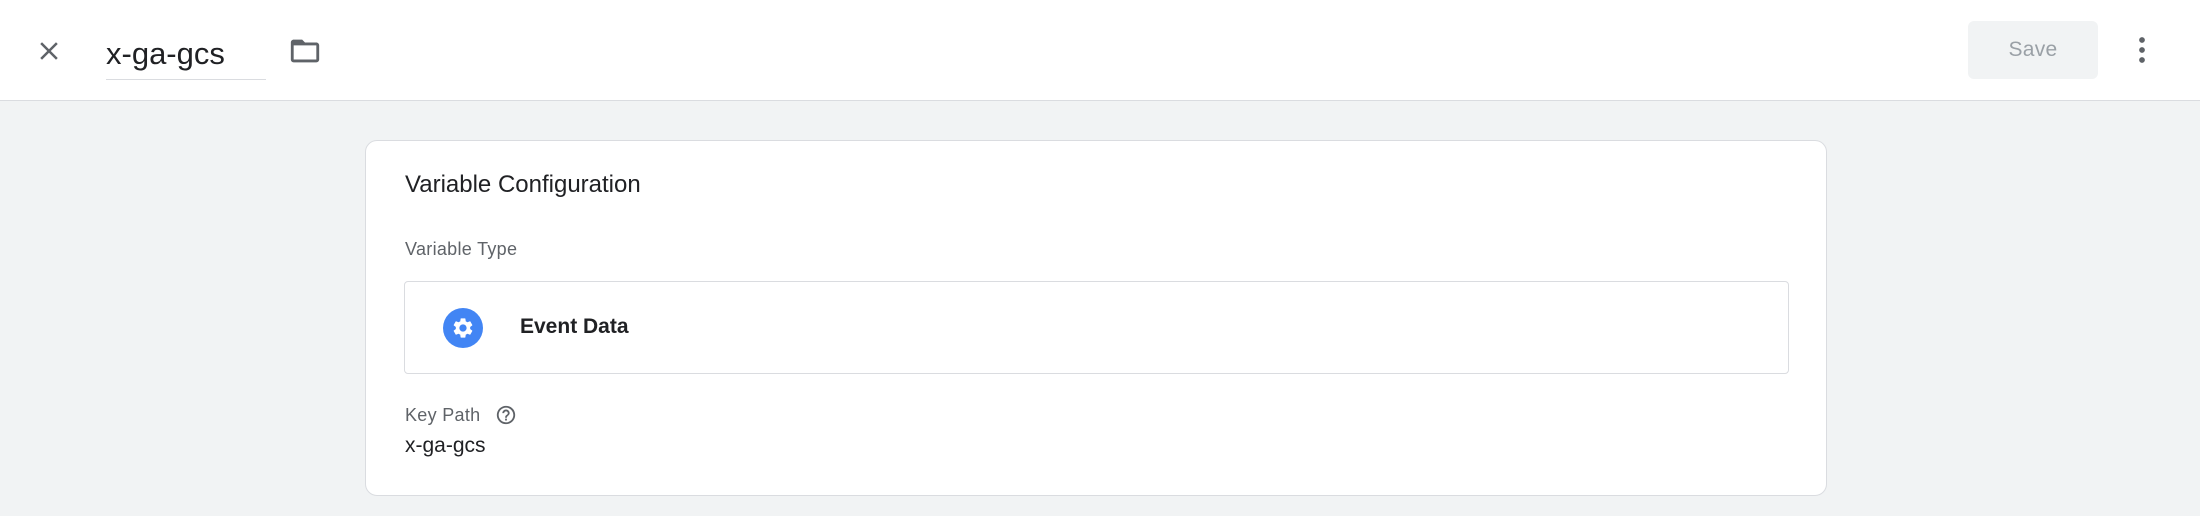  Describe the element at coordinates (523, 184) in the screenshot. I see `card-title: Variable Configuration` at that location.